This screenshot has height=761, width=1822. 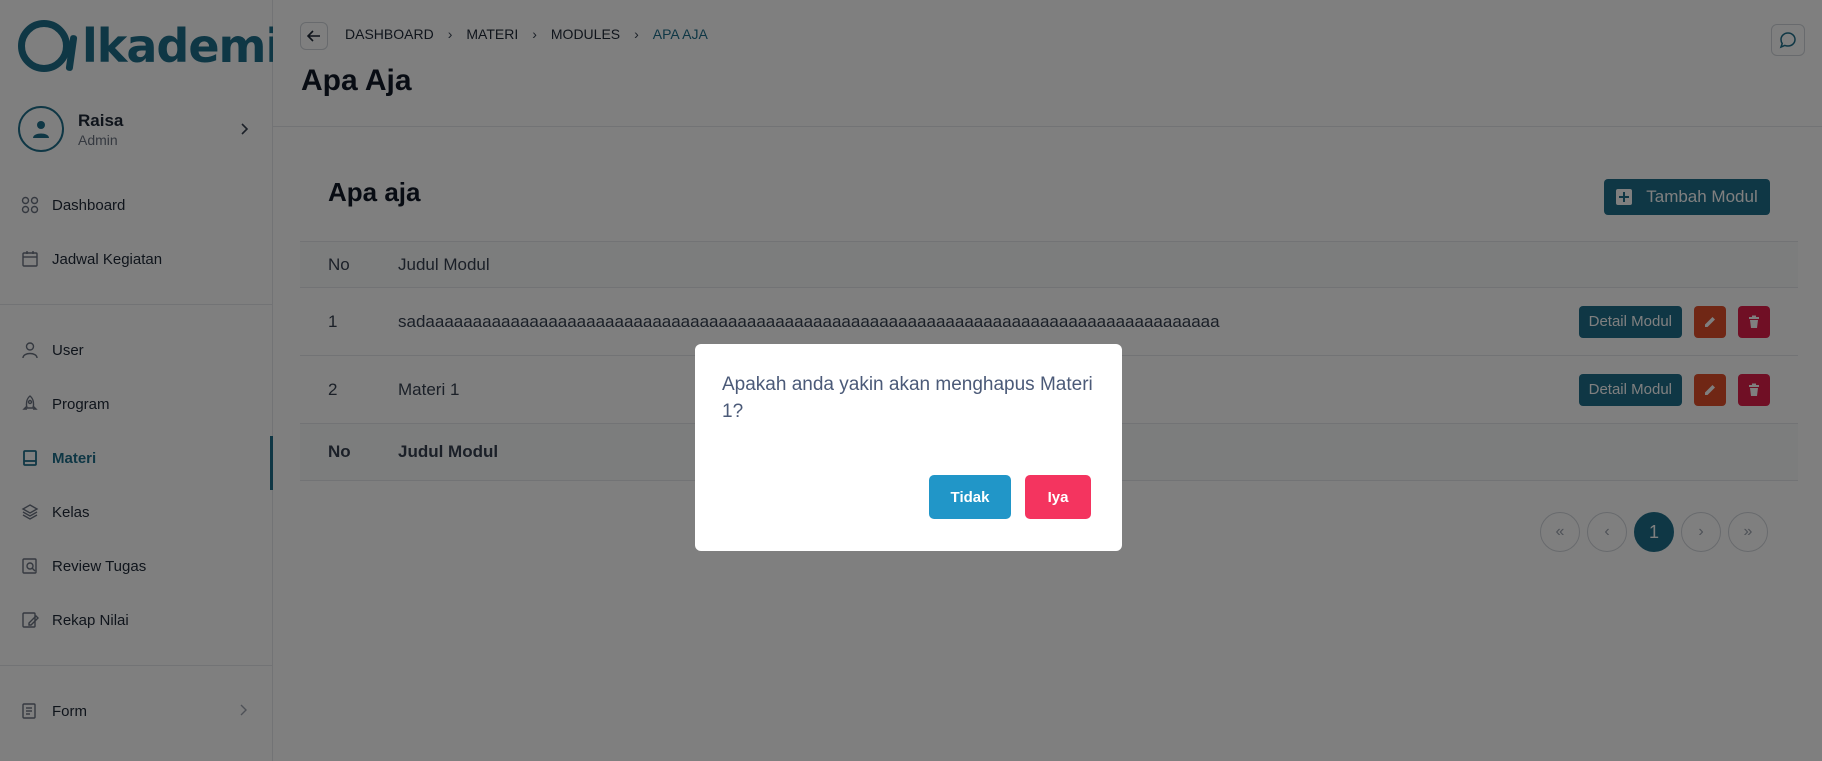 What do you see at coordinates (970, 497) in the screenshot?
I see `cancel-button: Tidak` at bounding box center [970, 497].